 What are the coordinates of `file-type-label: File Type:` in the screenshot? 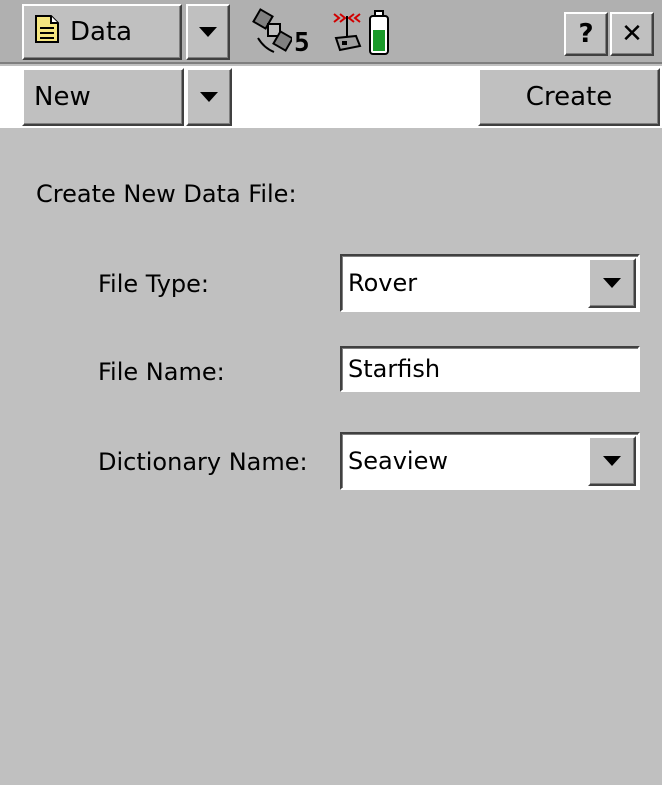 It's located at (153, 284).